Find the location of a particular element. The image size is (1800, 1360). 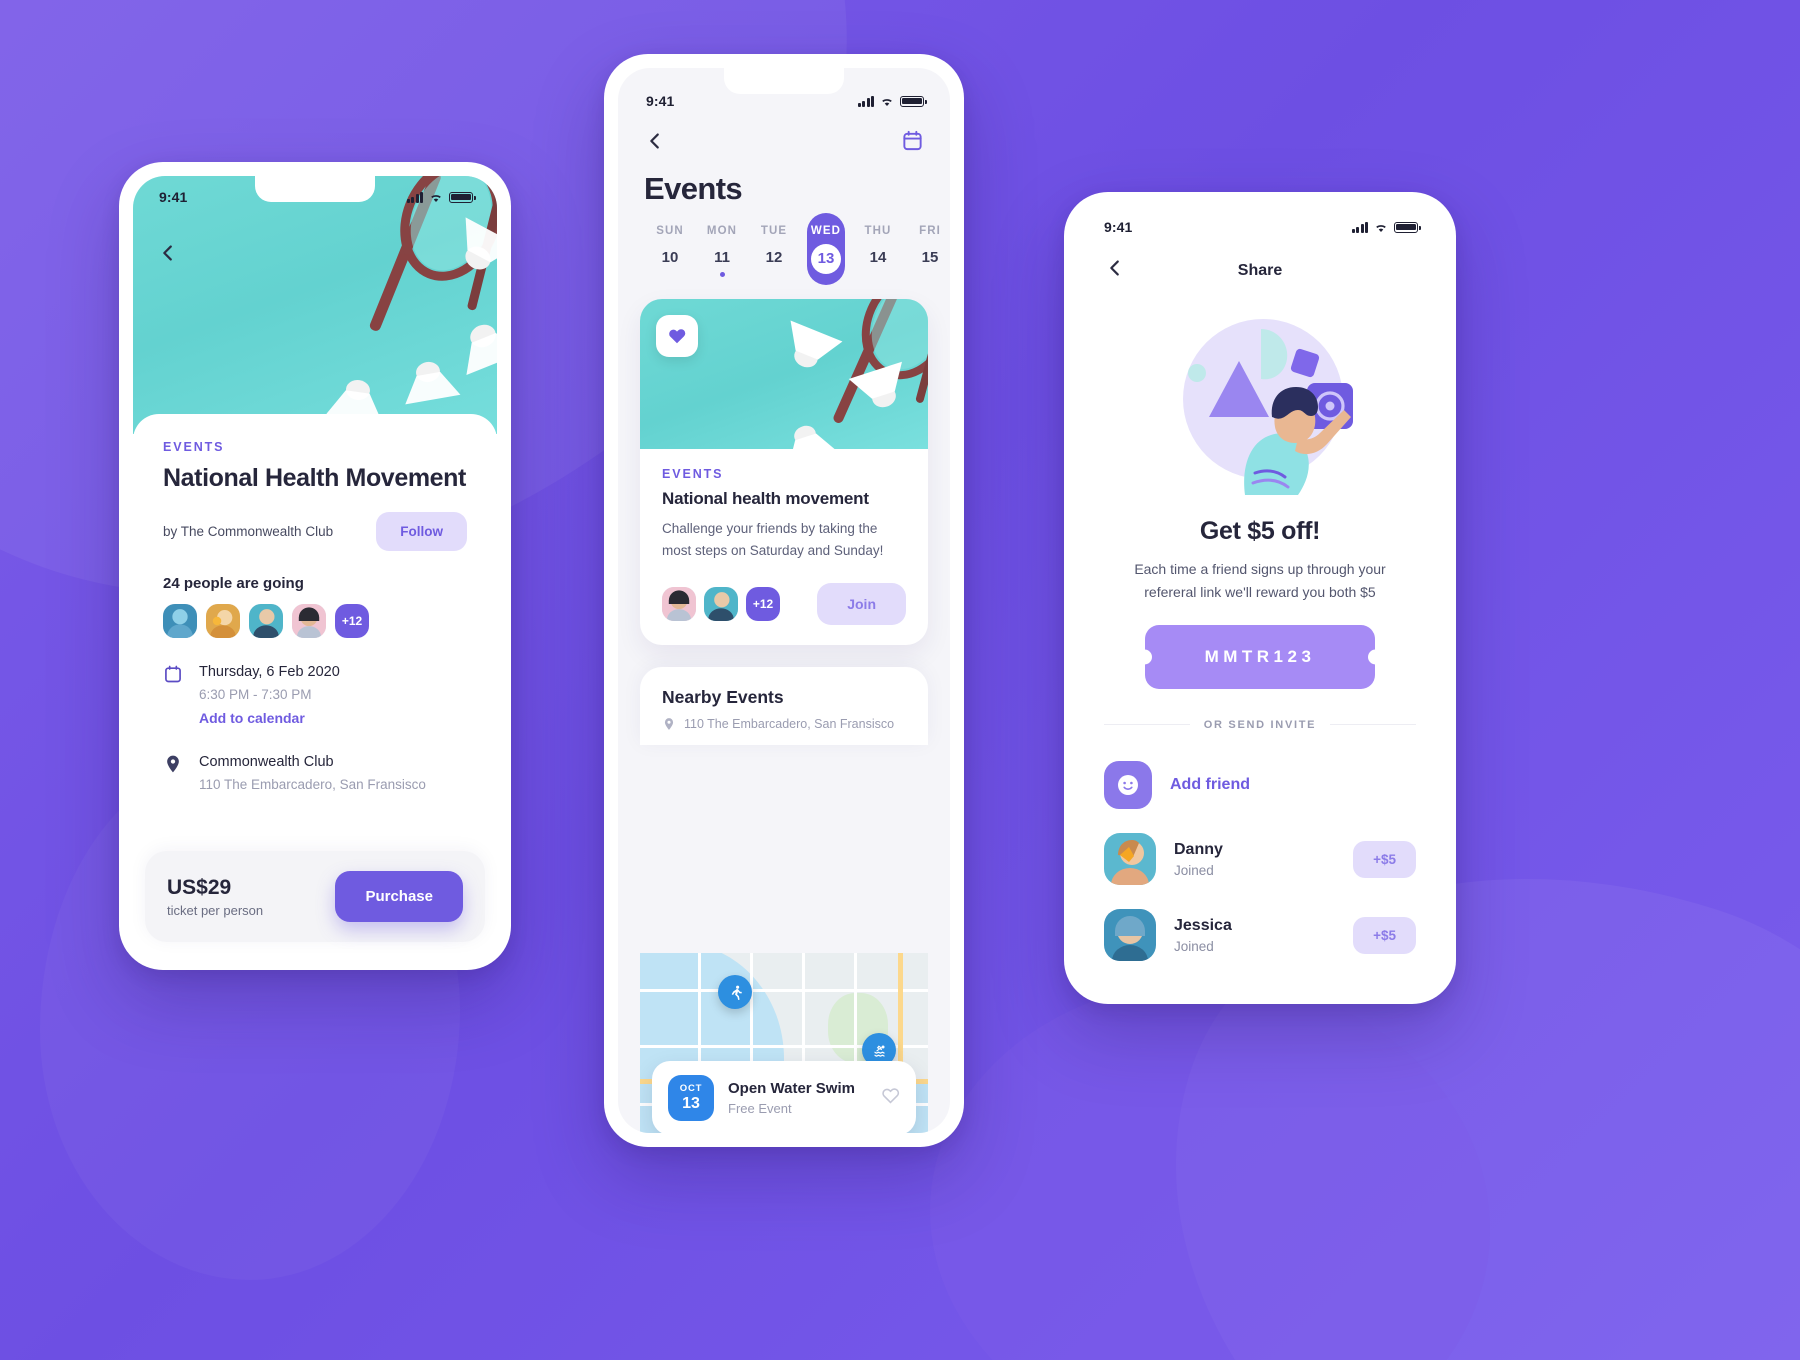

date-strip-day-15: FRI 15 is located at coordinates (927, 251).